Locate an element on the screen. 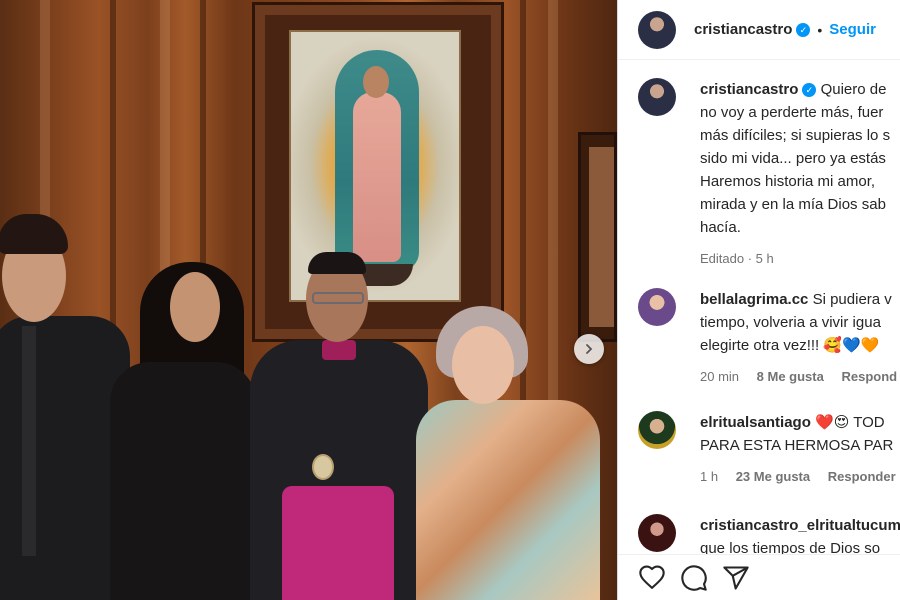 This screenshot has height=600, width=900. chevron-right-icon is located at coordinates (589, 349).